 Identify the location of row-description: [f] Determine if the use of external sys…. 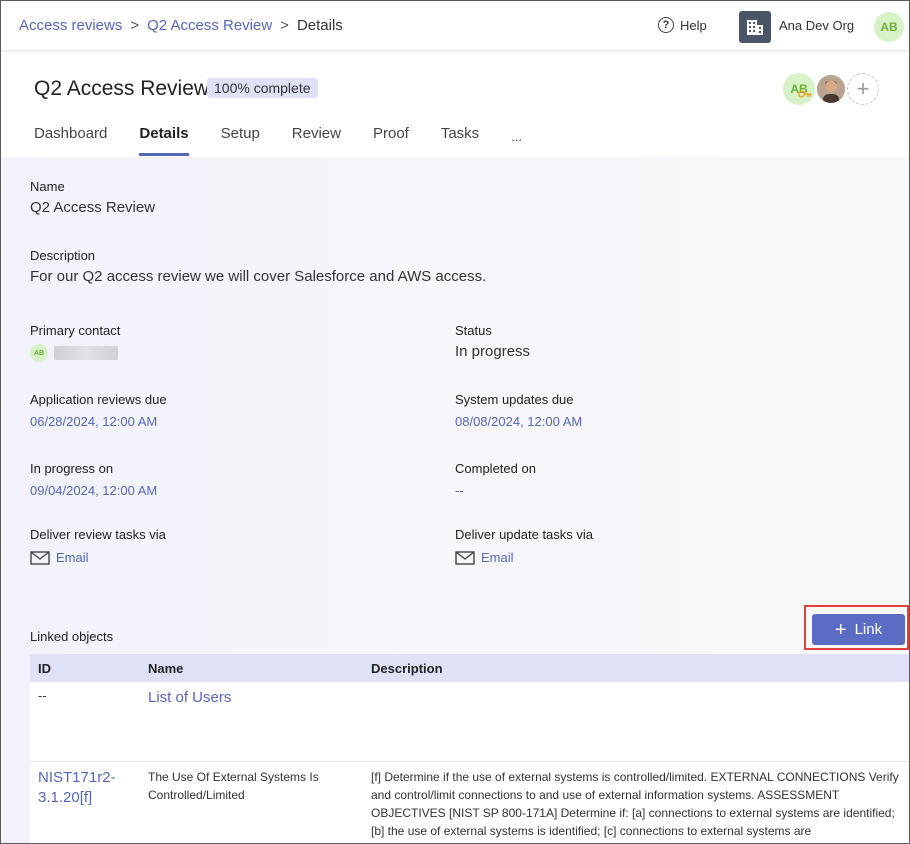
(635, 804).